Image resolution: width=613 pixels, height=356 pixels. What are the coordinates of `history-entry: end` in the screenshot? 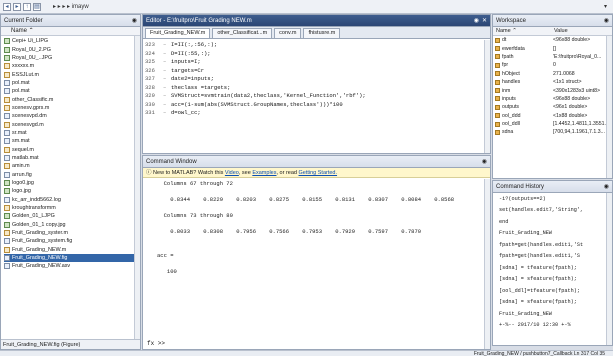 It's located at (552, 222).